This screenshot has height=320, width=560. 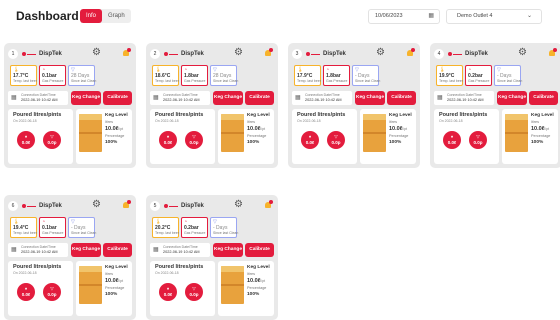 I want to click on tap-number: 2, so click(x=155, y=54).